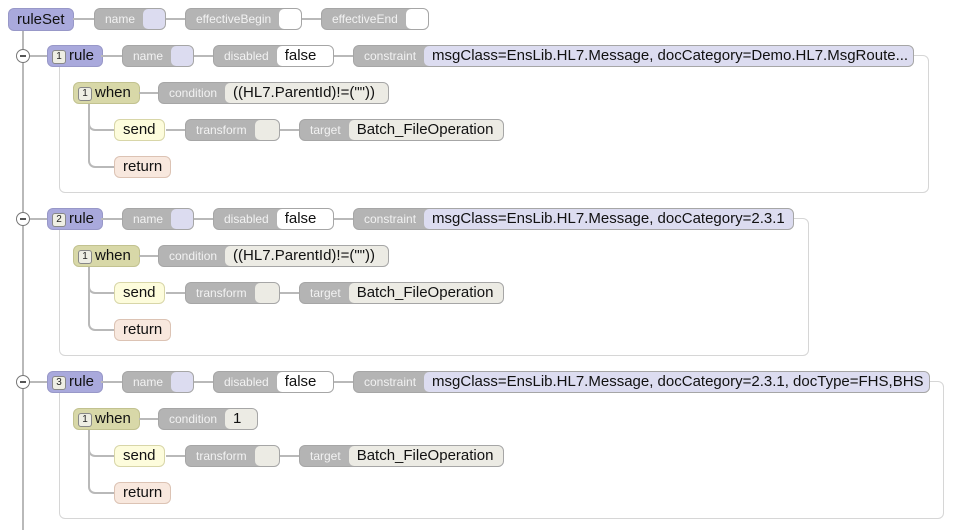 The image size is (956, 530). What do you see at coordinates (158, 219) in the screenshot?
I see `rule-2-name-field: name` at bounding box center [158, 219].